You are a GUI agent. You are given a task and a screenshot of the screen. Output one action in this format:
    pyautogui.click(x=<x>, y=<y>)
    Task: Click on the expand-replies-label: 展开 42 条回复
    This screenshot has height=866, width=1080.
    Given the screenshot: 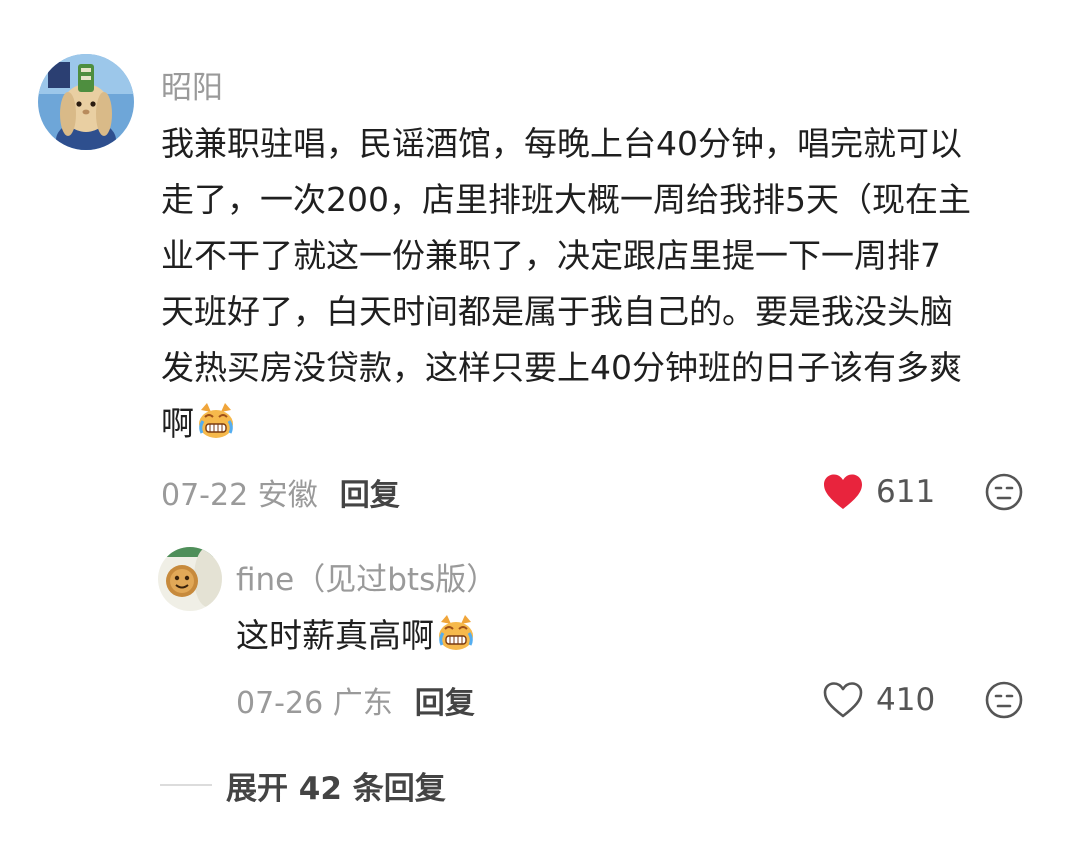 What is the action you would take?
    pyautogui.click(x=336, y=788)
    